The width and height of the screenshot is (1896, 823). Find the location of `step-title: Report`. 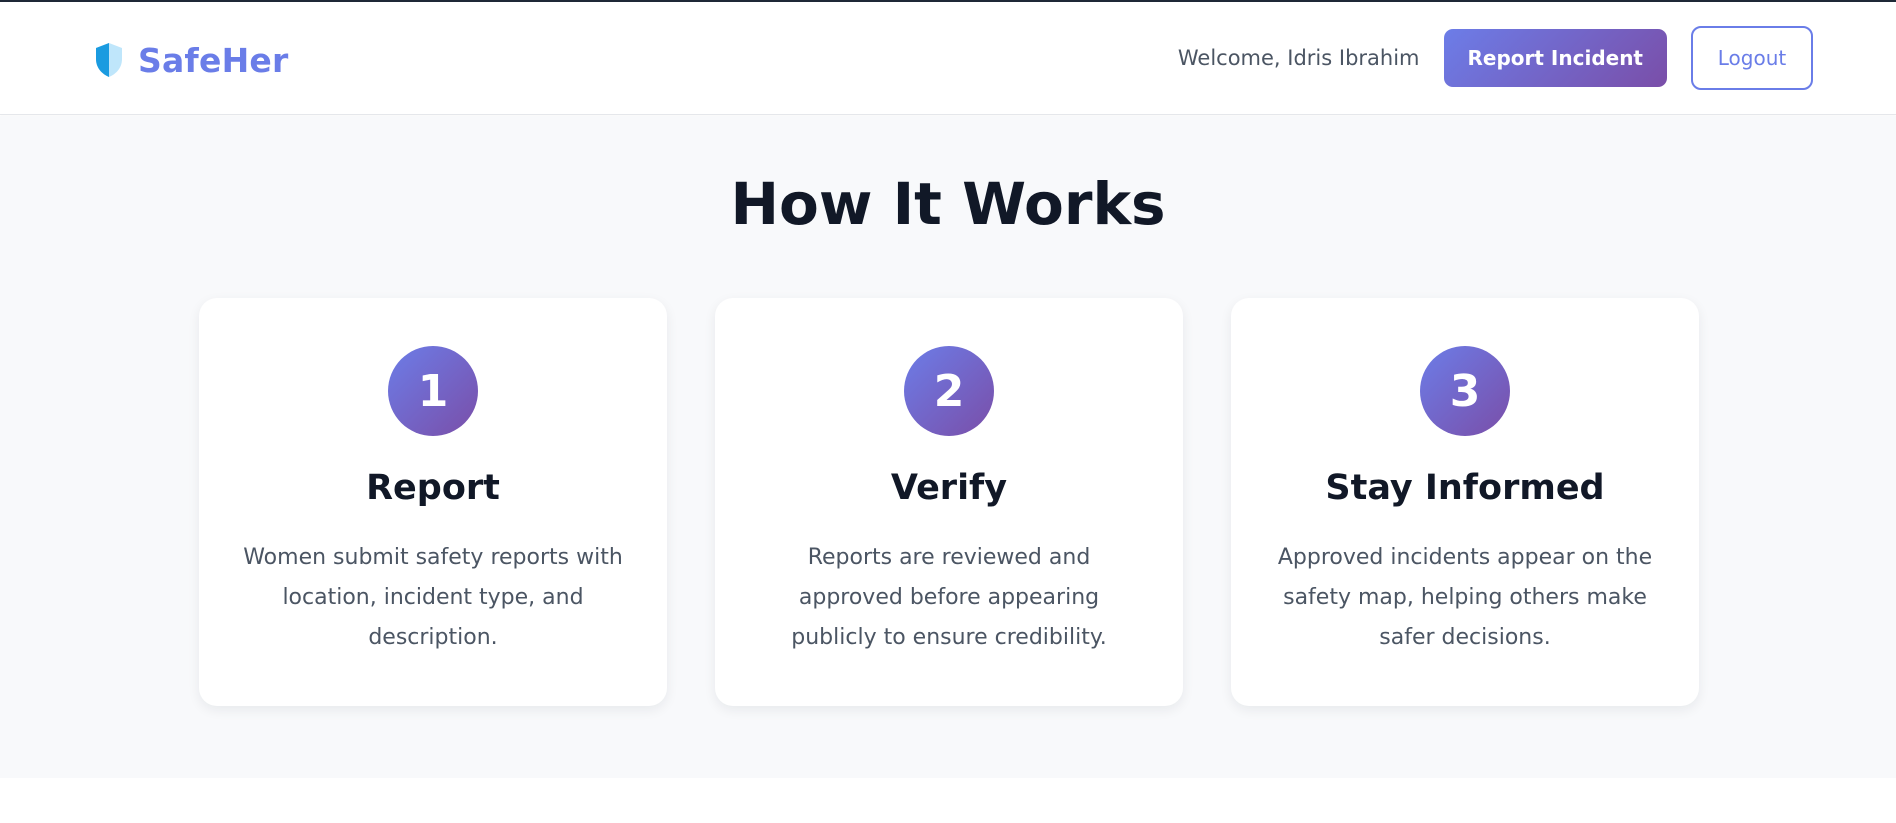

step-title: Report is located at coordinates (433, 488).